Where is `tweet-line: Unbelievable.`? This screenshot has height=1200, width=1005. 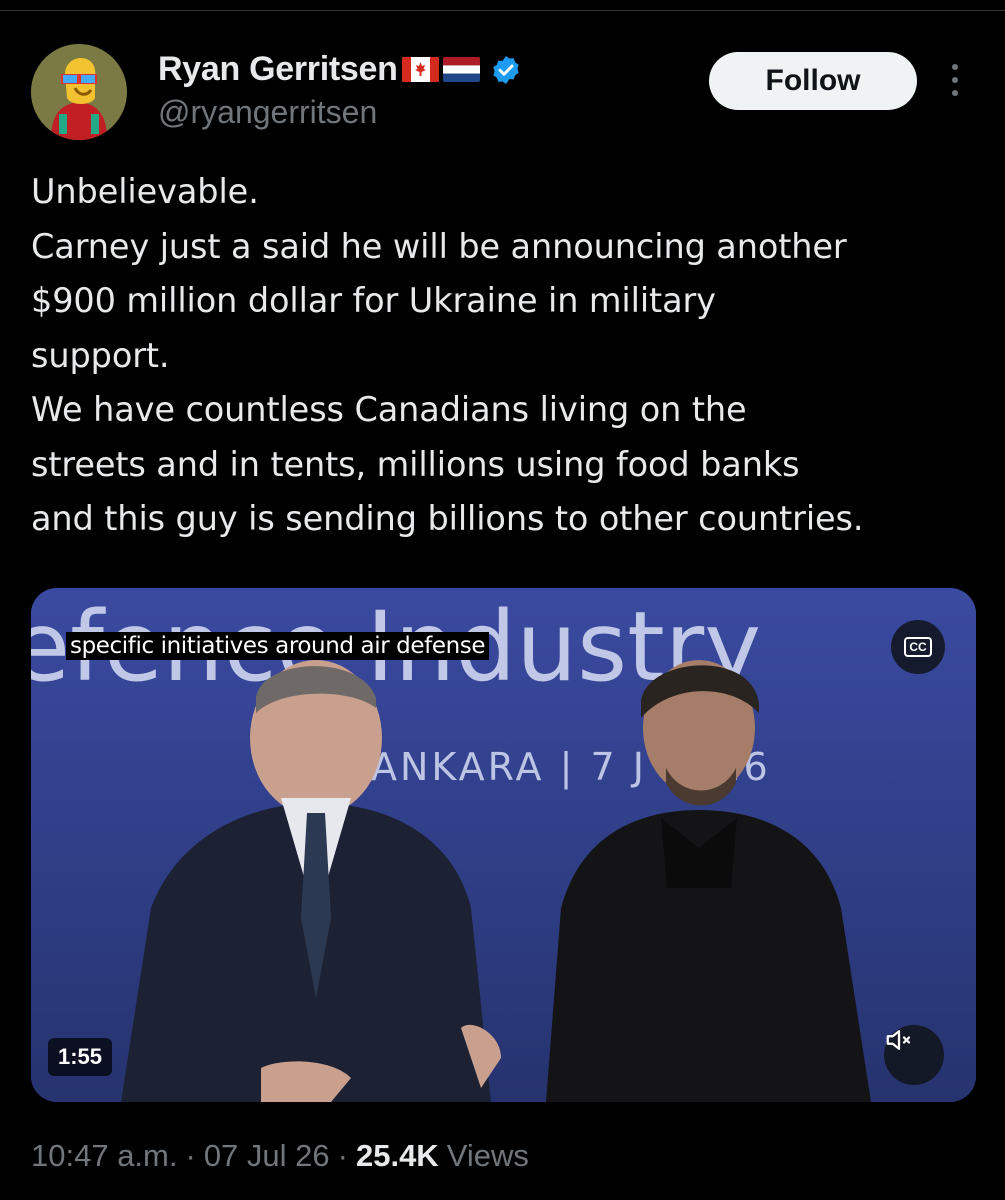 tweet-line: Unbelievable. is located at coordinates (145, 191).